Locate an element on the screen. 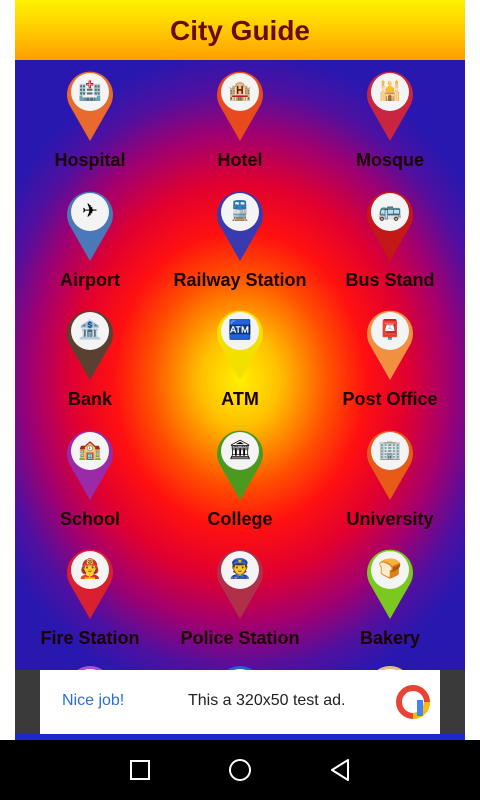 This screenshot has height=800, width=480. category-mosque: 🕌 Mosque is located at coordinates (390, 123).